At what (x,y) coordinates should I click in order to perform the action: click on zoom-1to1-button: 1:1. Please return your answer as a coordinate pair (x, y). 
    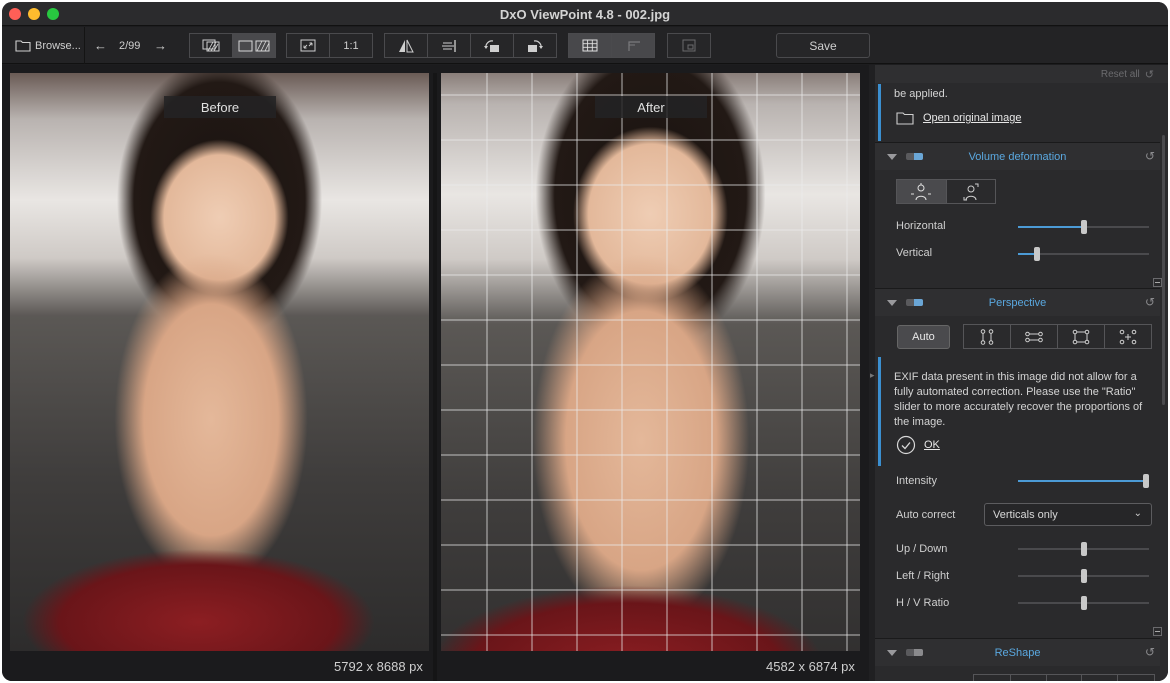
    Looking at the image, I should click on (351, 45).